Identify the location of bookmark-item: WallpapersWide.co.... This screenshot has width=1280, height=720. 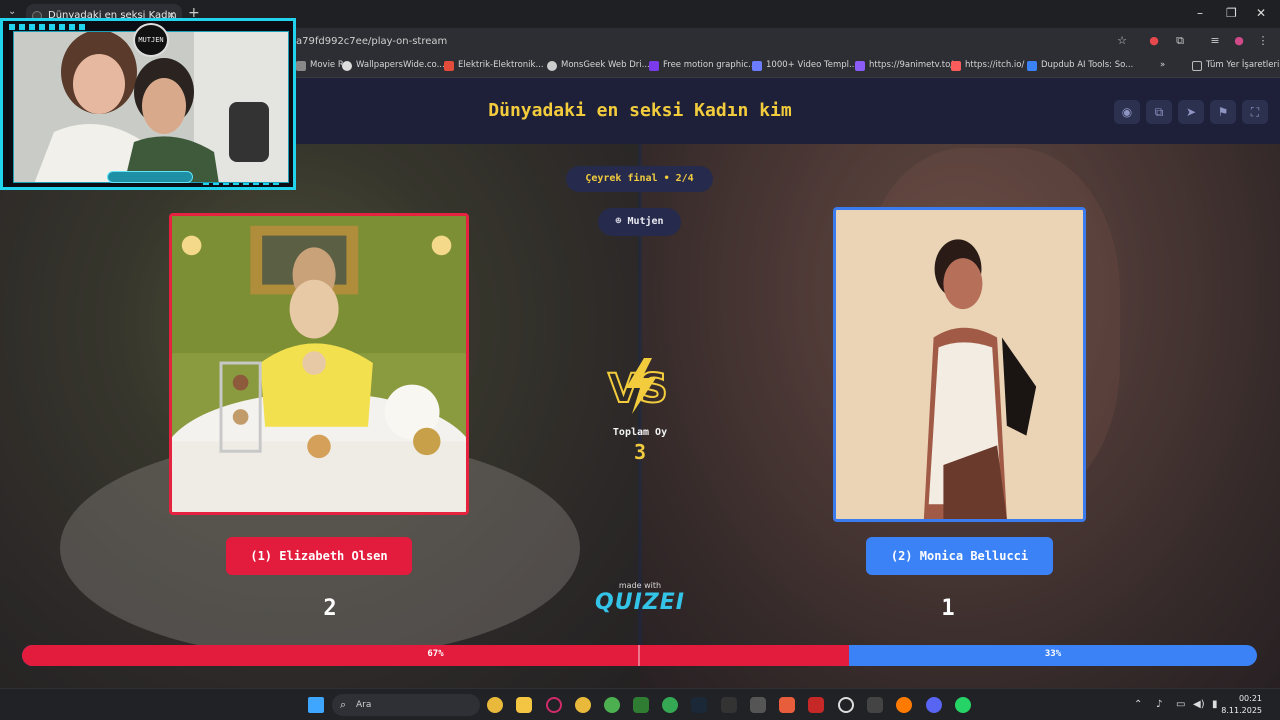
(393, 65).